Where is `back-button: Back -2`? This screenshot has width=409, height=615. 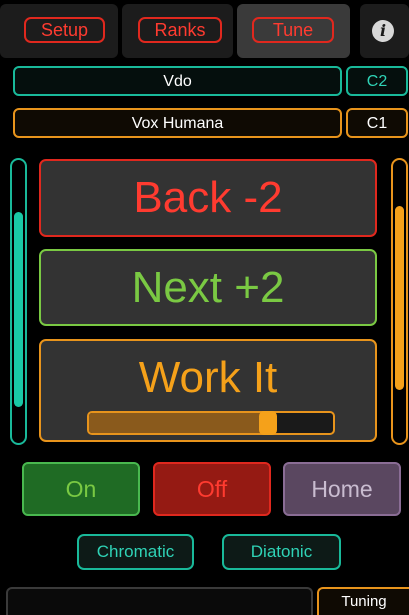 back-button: Back -2 is located at coordinates (208, 198).